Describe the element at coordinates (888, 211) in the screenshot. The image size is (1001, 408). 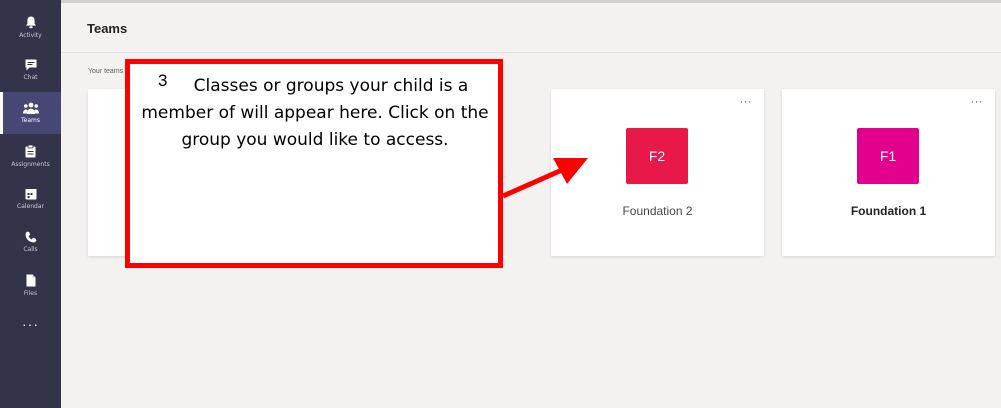
I see `team-name: Foundation 1` at that location.